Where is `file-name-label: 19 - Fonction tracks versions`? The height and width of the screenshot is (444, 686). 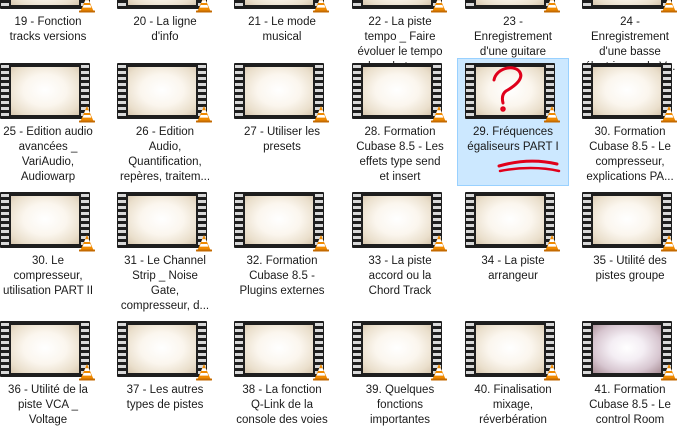
file-name-label: 19 - Fonction tracks versions is located at coordinates (48, 29).